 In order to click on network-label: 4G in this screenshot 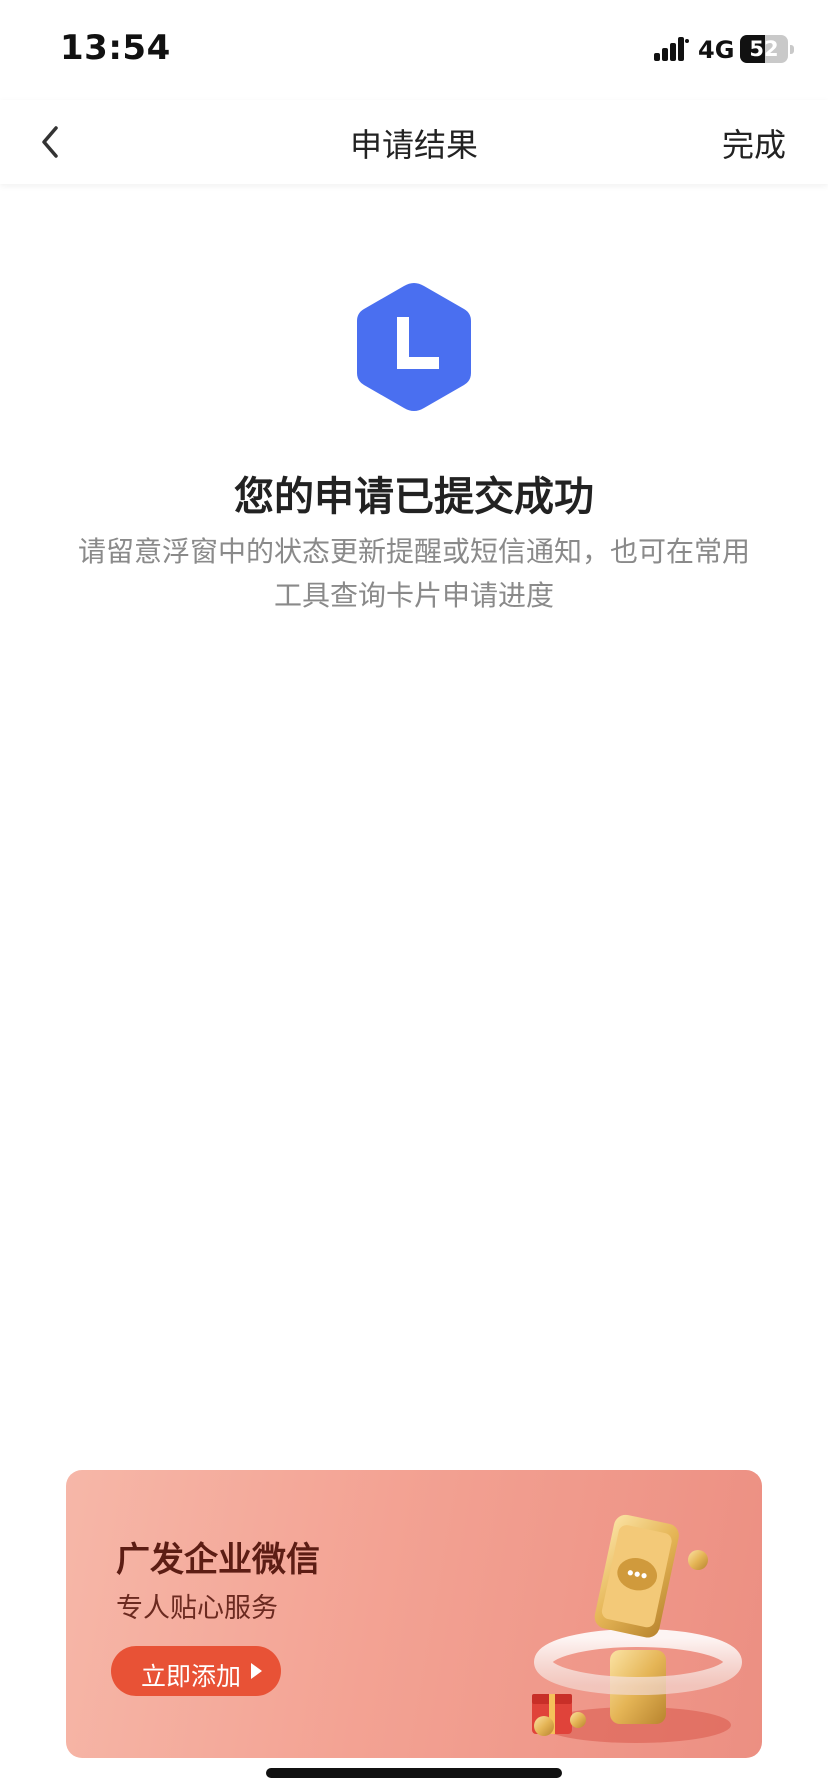, I will do `click(716, 50)`.